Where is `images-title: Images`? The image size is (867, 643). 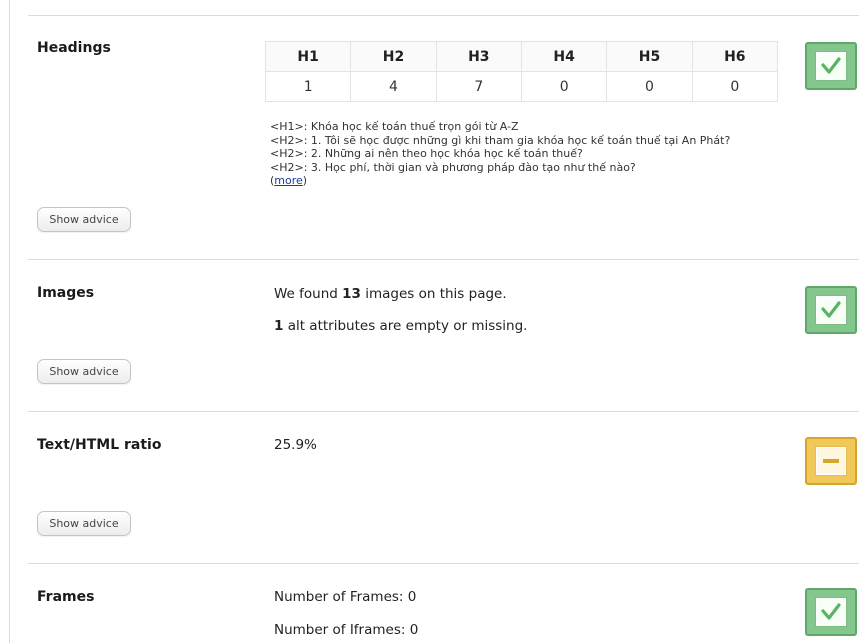
images-title: Images is located at coordinates (66, 293).